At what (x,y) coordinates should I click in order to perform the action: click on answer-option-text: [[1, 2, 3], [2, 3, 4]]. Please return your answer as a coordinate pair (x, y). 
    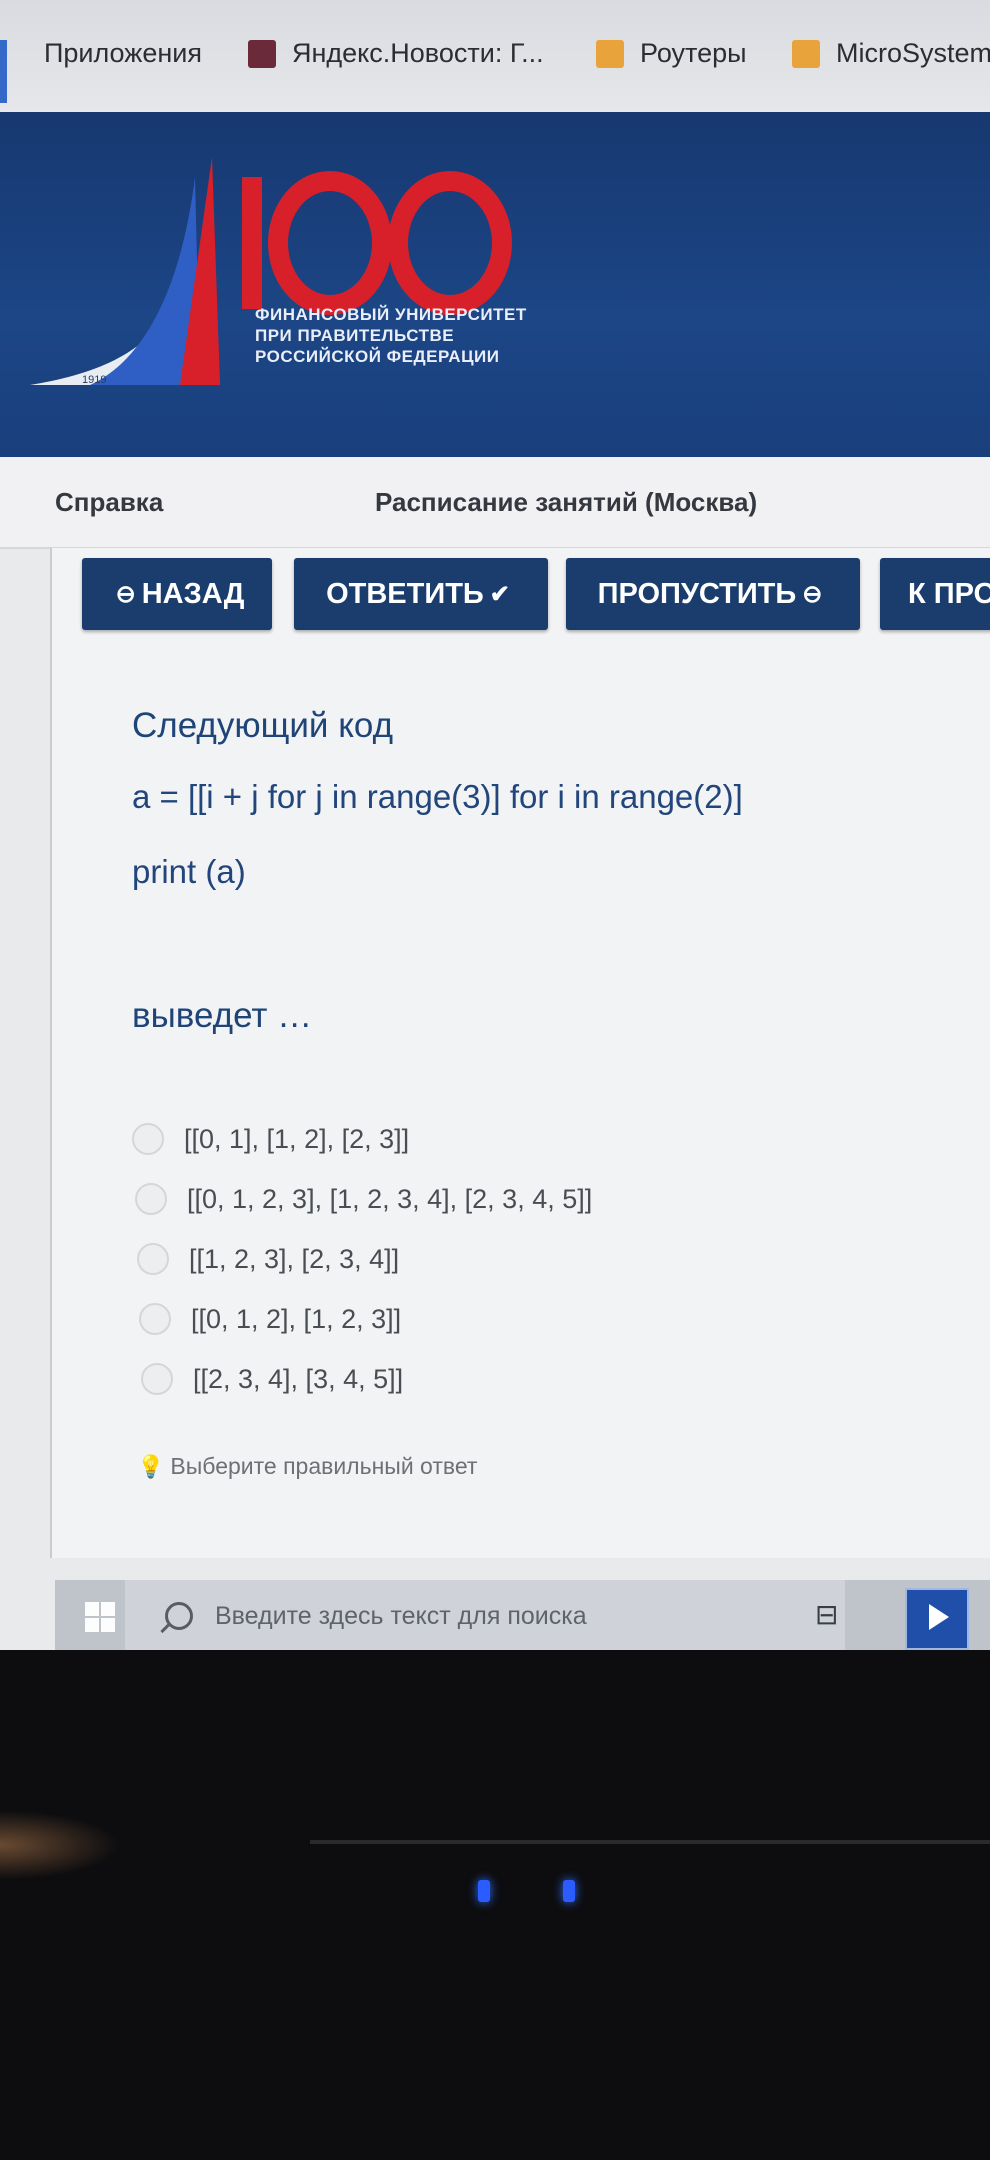
    Looking at the image, I should click on (294, 1258).